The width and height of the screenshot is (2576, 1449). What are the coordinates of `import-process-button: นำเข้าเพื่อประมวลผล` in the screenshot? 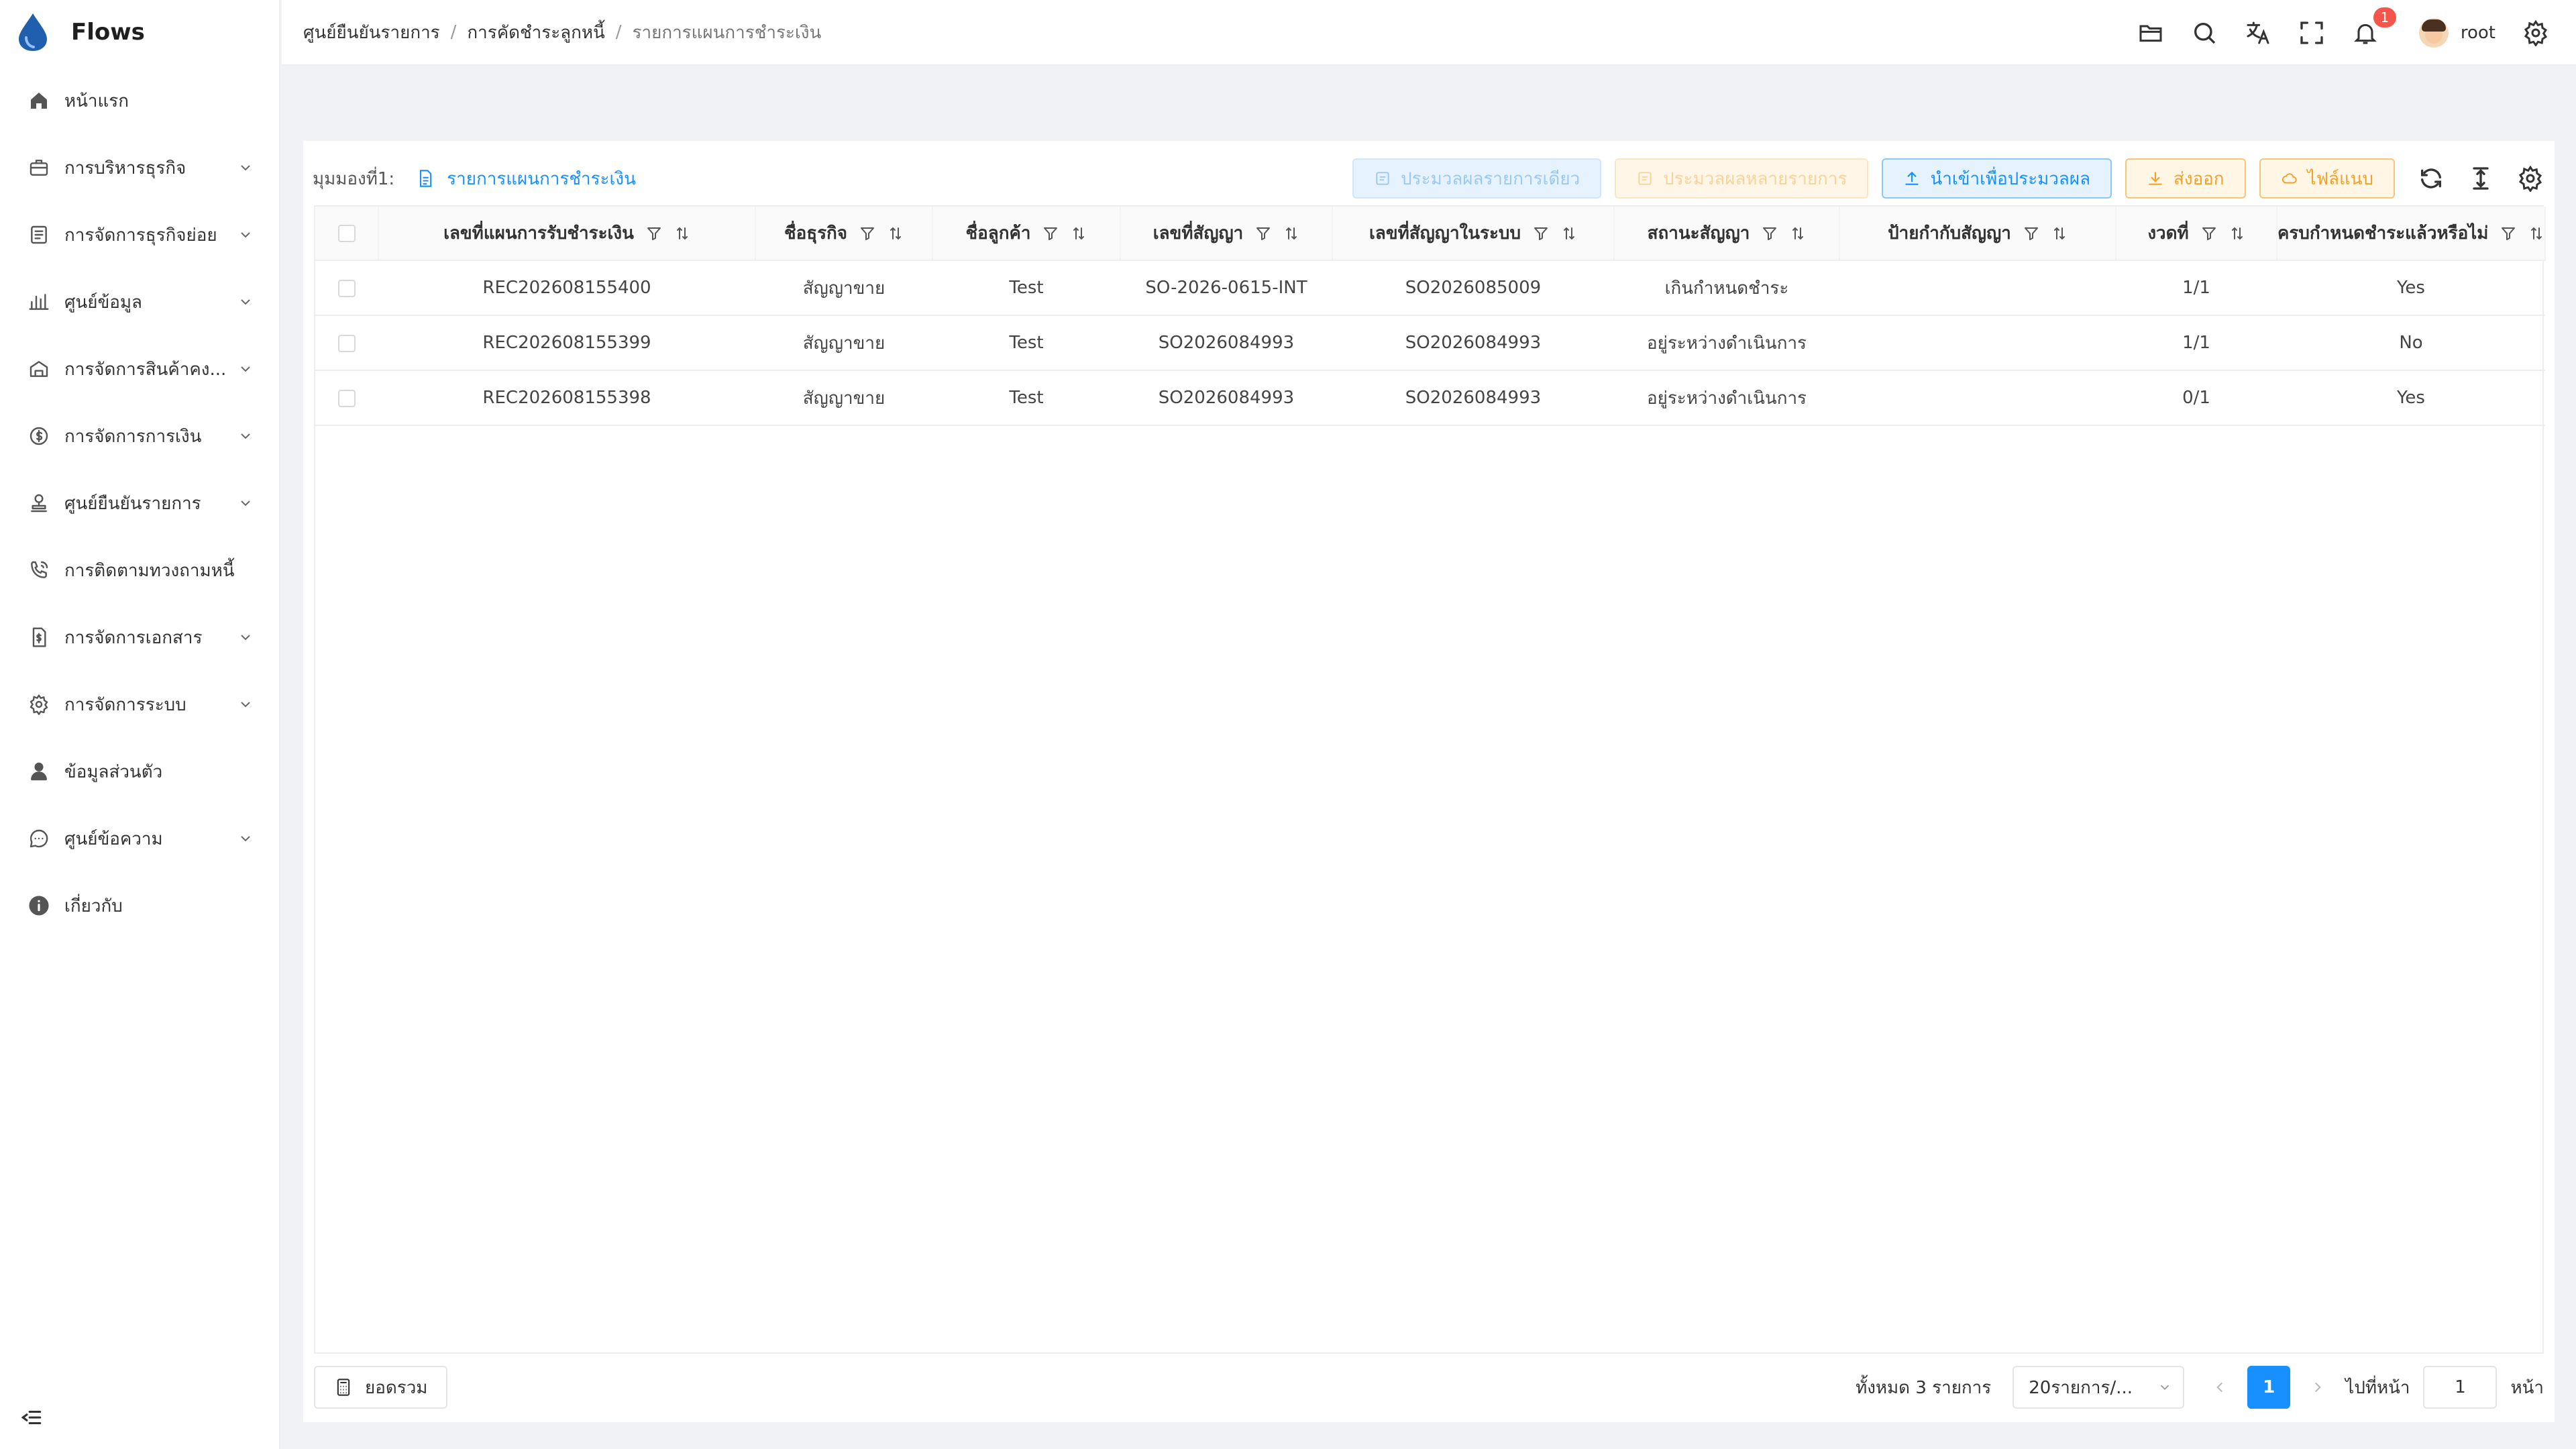 It's located at (1997, 178).